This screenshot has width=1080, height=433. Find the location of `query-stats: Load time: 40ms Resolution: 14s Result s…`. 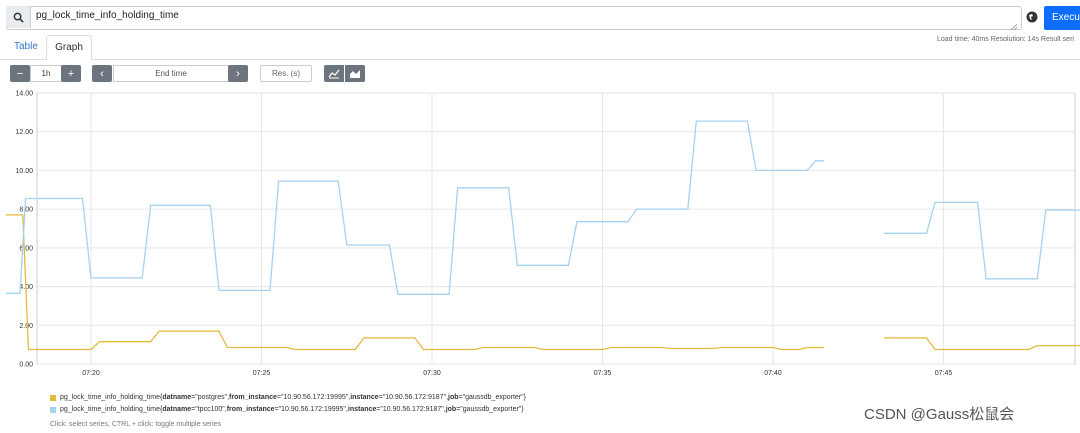

query-stats: Load time: 40ms Resolution: 14s Result s… is located at coordinates (1005, 39).